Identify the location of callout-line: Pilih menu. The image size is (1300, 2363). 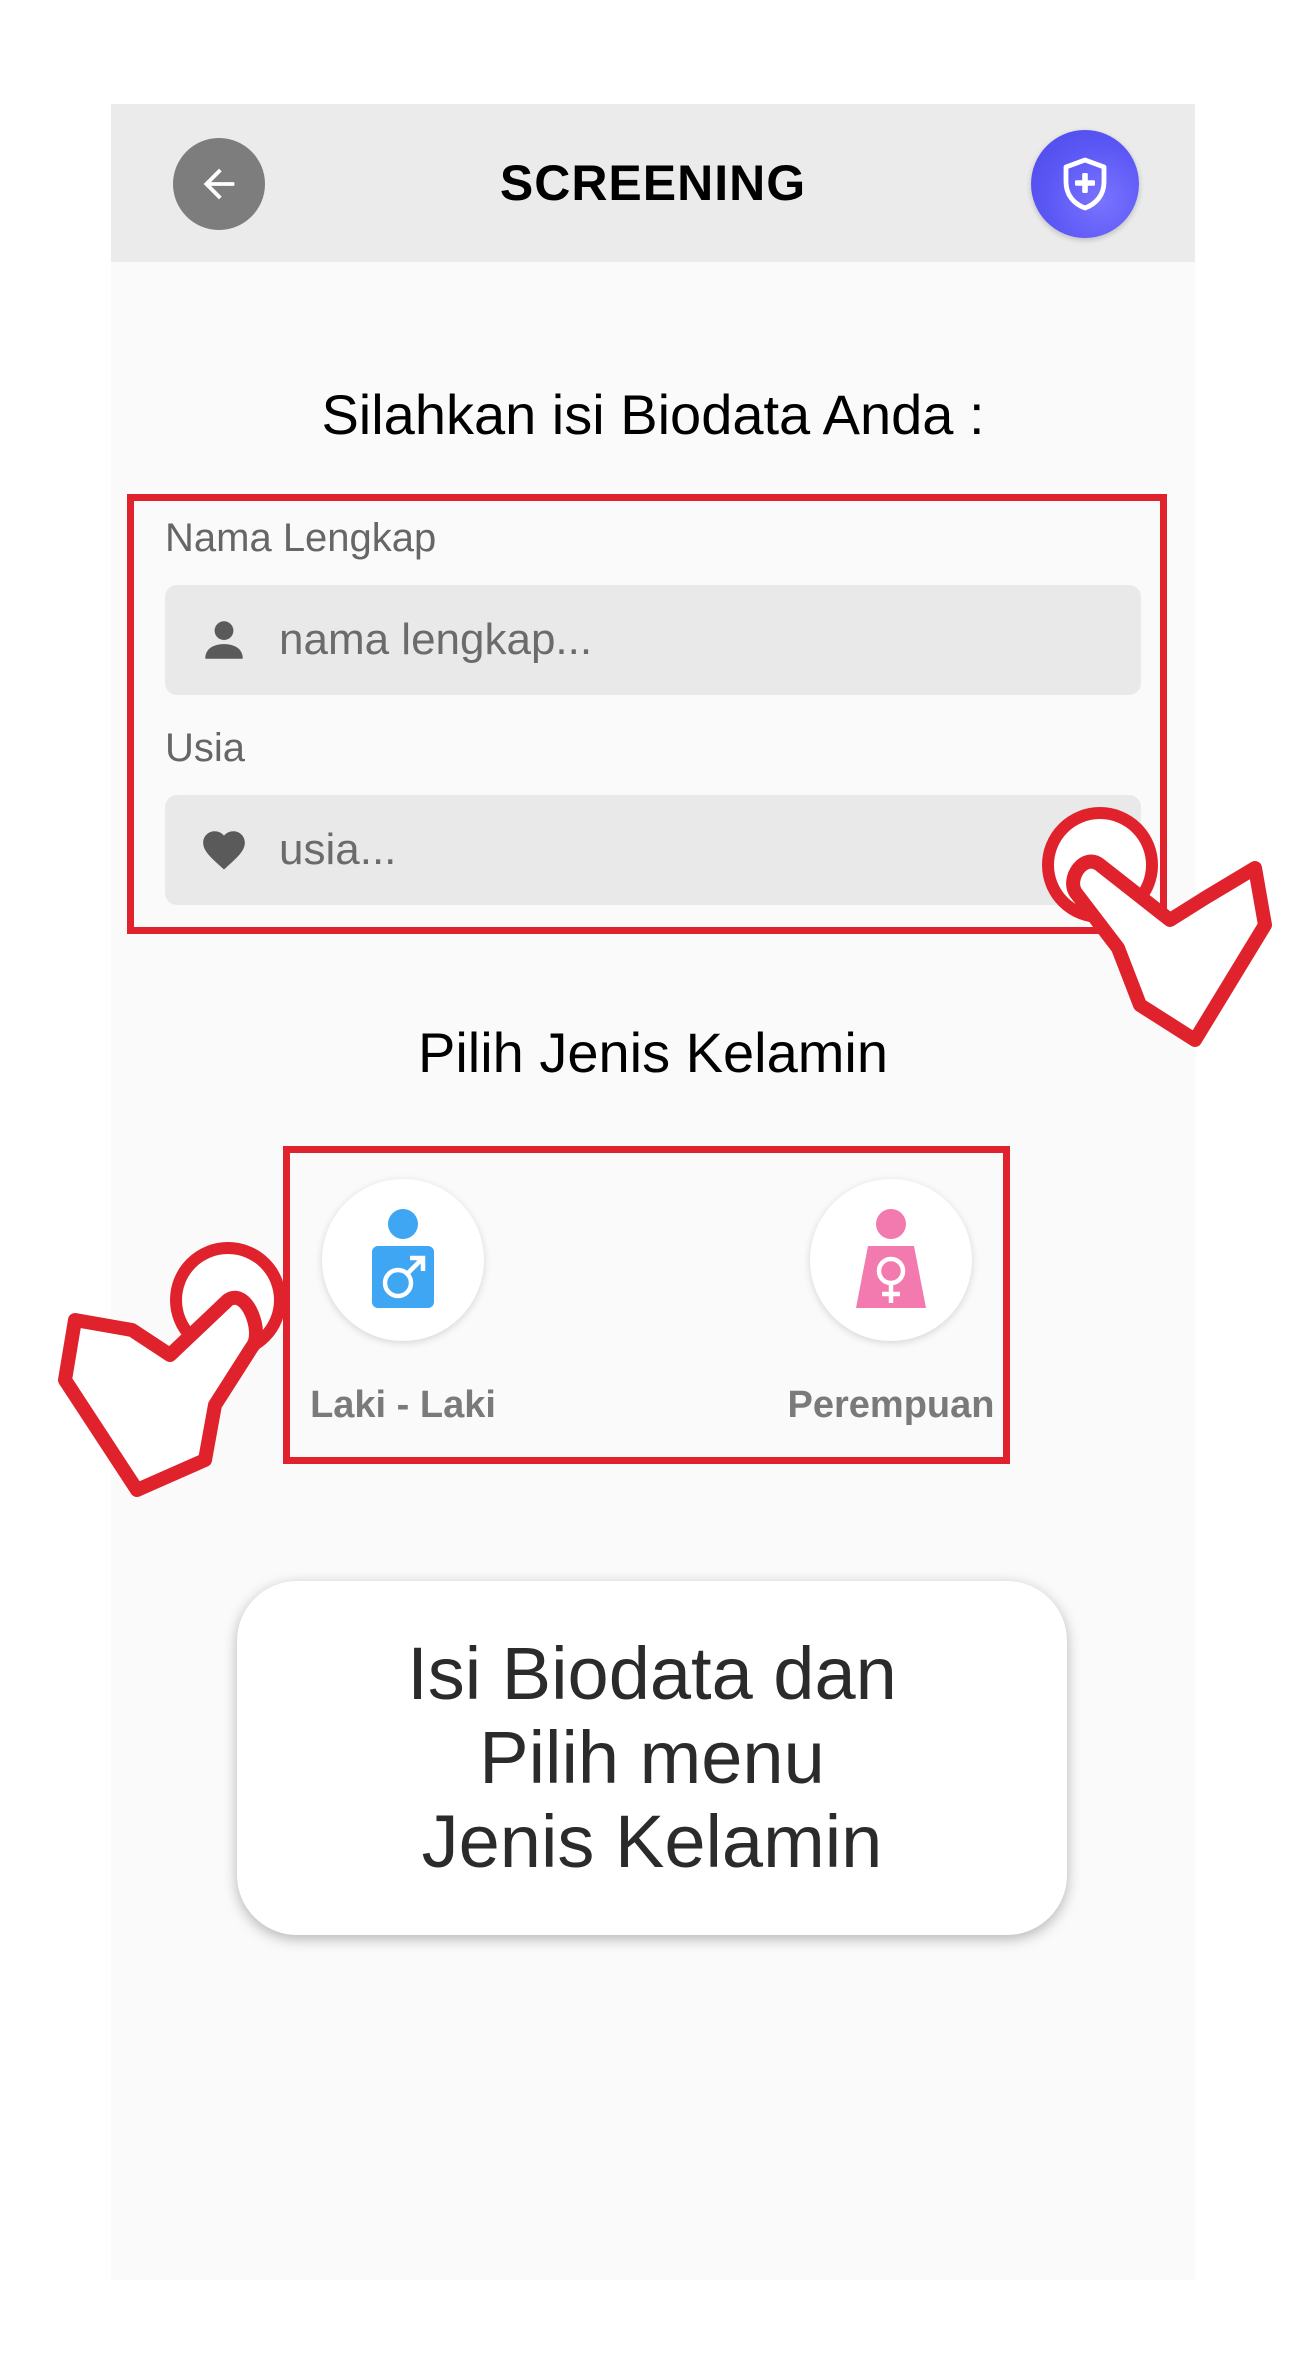
(652, 1757).